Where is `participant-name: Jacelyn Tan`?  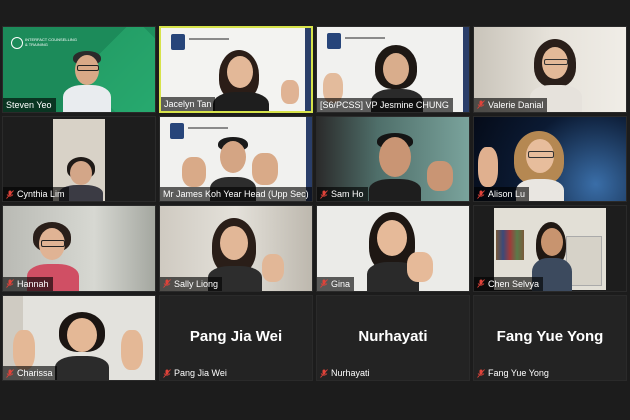
participant-name: Jacelyn Tan is located at coordinates (188, 103).